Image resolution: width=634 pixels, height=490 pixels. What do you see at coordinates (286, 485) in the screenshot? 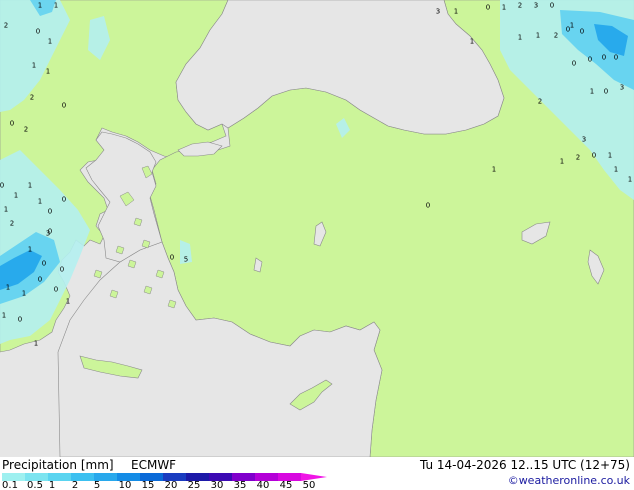
I see `colorbar-label: 45` at bounding box center [286, 485].